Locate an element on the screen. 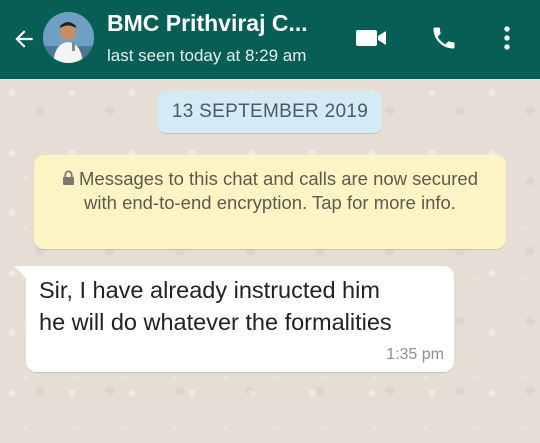 The width and height of the screenshot is (540, 443). avatar-image is located at coordinates (68, 37).